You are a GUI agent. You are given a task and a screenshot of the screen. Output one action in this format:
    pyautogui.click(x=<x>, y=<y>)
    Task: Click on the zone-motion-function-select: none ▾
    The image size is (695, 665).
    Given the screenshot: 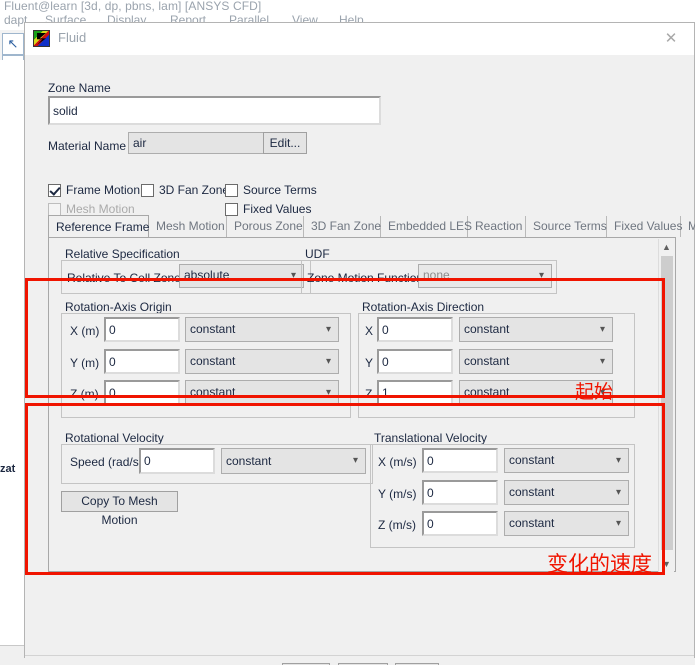 What is the action you would take?
    pyautogui.click(x=485, y=276)
    